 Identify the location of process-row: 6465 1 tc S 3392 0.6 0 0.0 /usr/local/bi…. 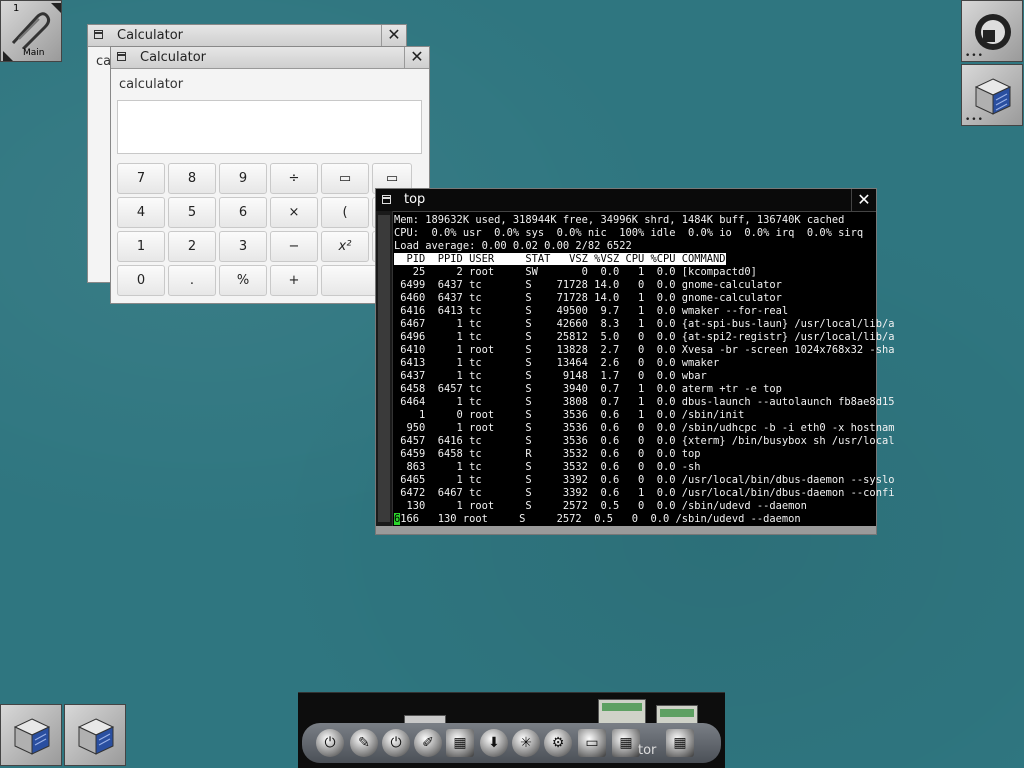
(644, 480).